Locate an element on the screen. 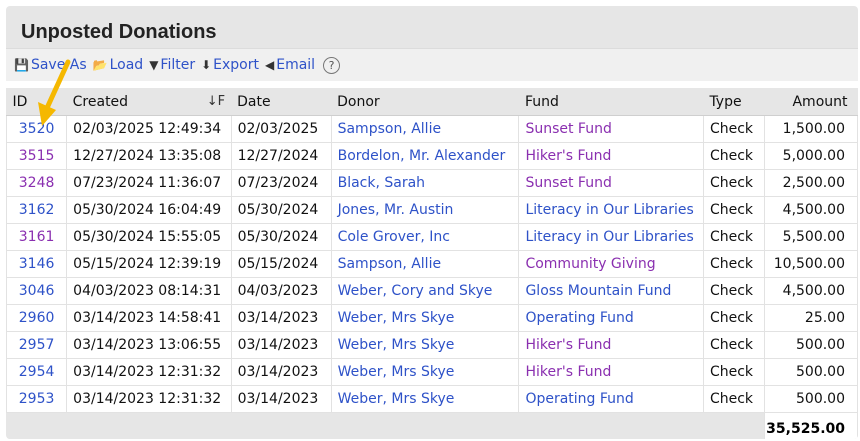  donation-id-link: 3161 is located at coordinates (37, 237).